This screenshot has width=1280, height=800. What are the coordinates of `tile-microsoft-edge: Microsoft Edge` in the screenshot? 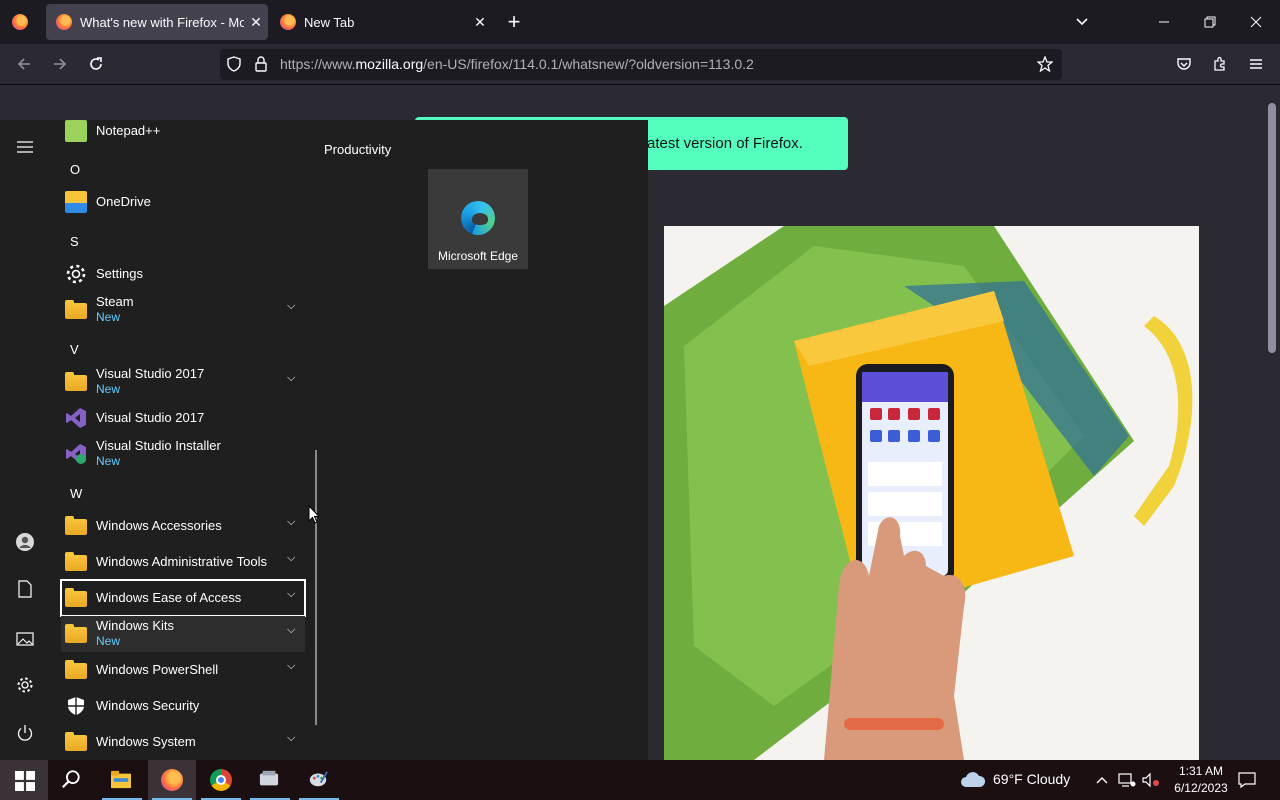 It's located at (478, 219).